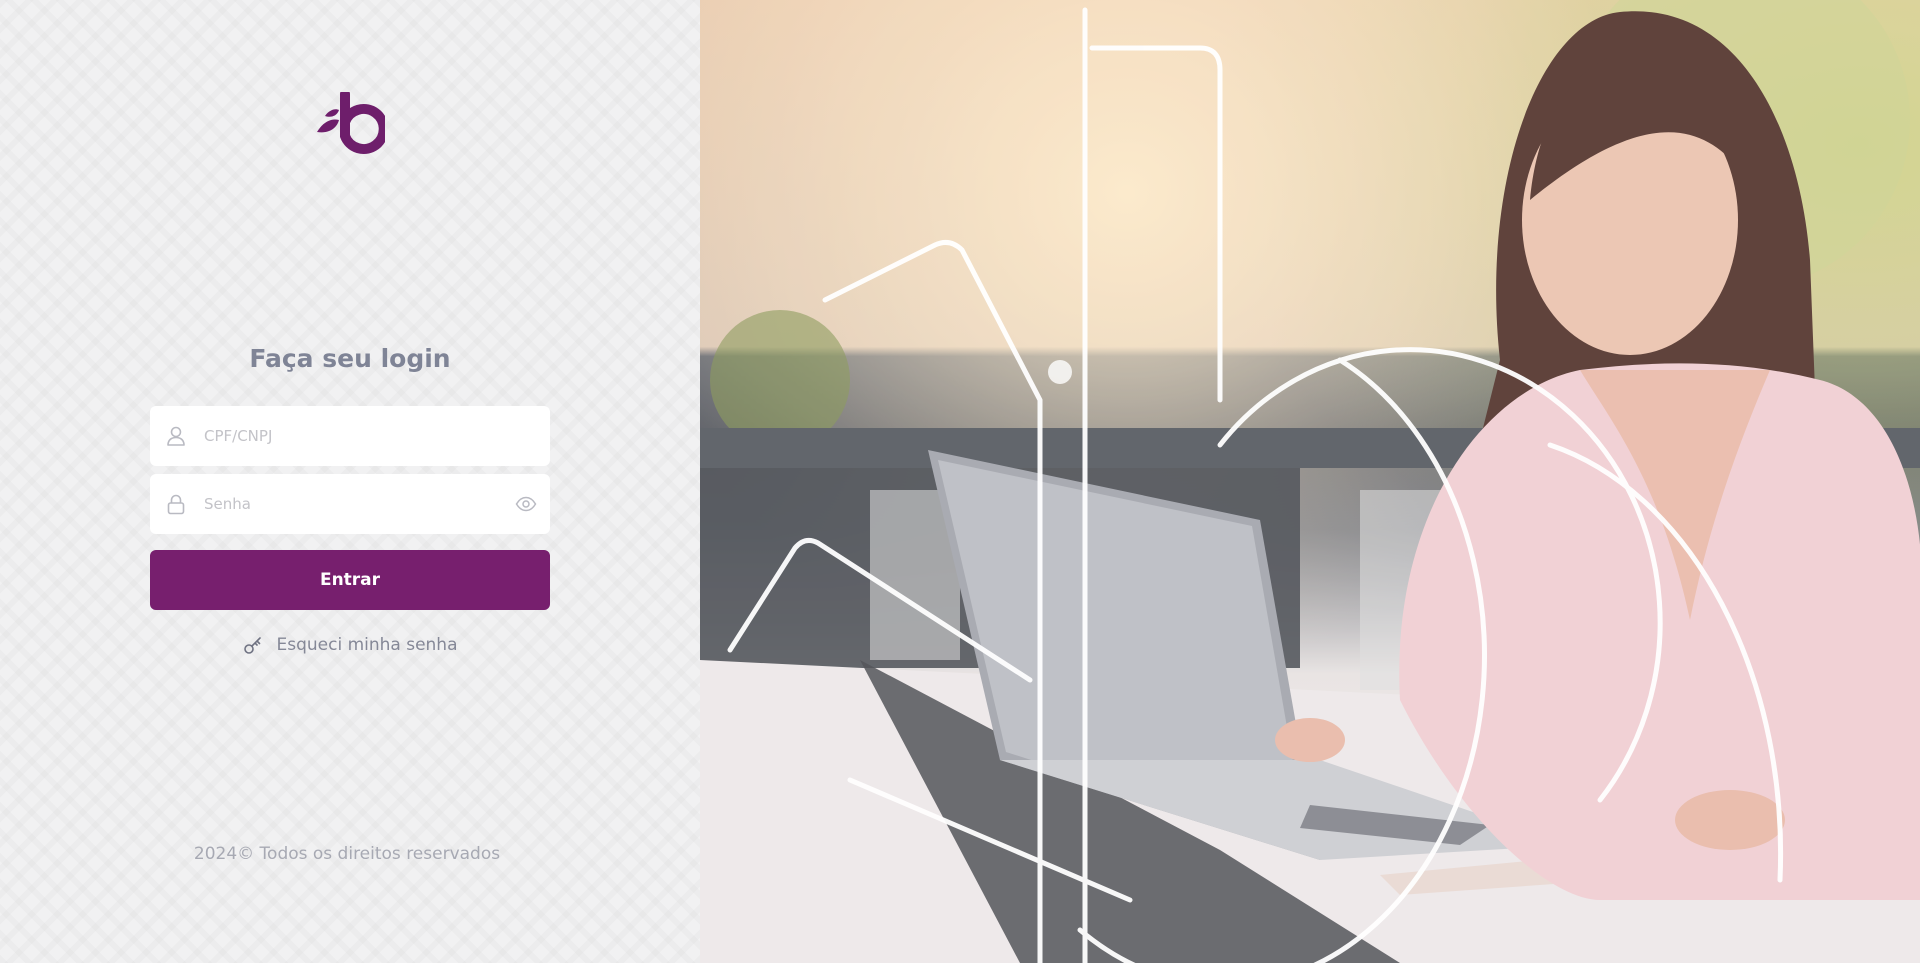  Describe the element at coordinates (347, 854) in the screenshot. I see `copyright-text: 2024© Todos os direitos reservados` at that location.